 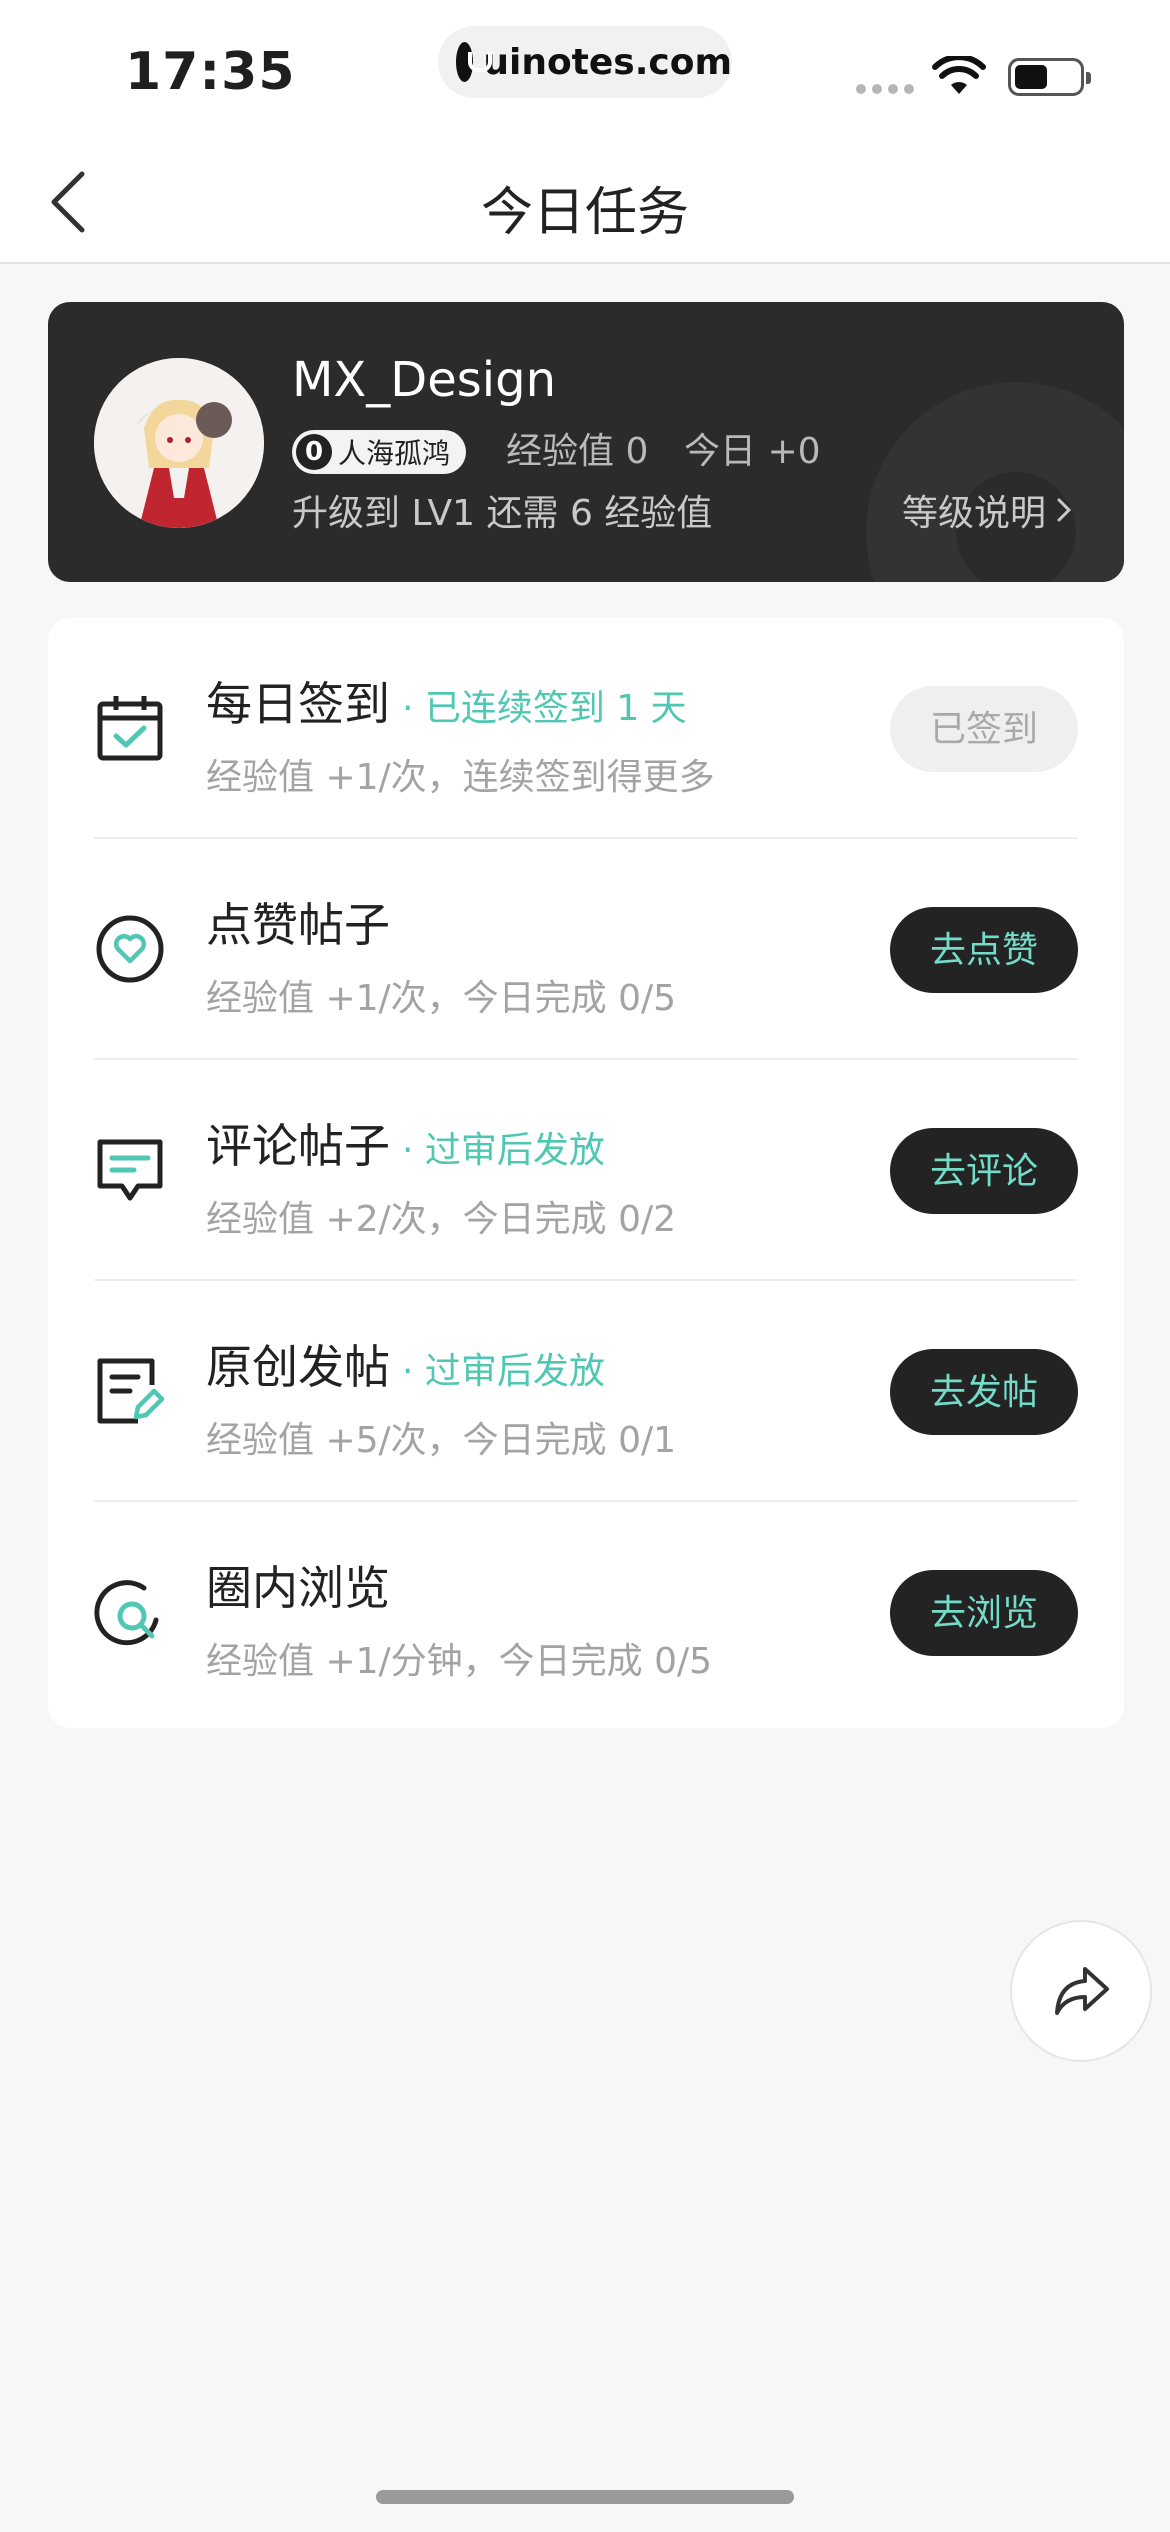 I want to click on heart-circle-icon, so click(x=130, y=949).